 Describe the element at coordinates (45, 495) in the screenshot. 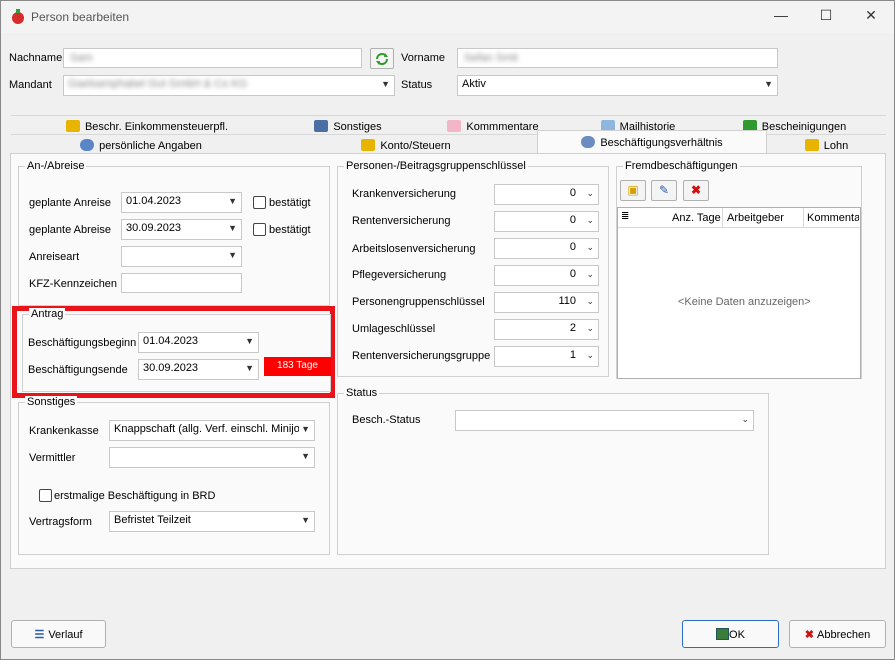

I see `erstmalig-checkbox` at that location.